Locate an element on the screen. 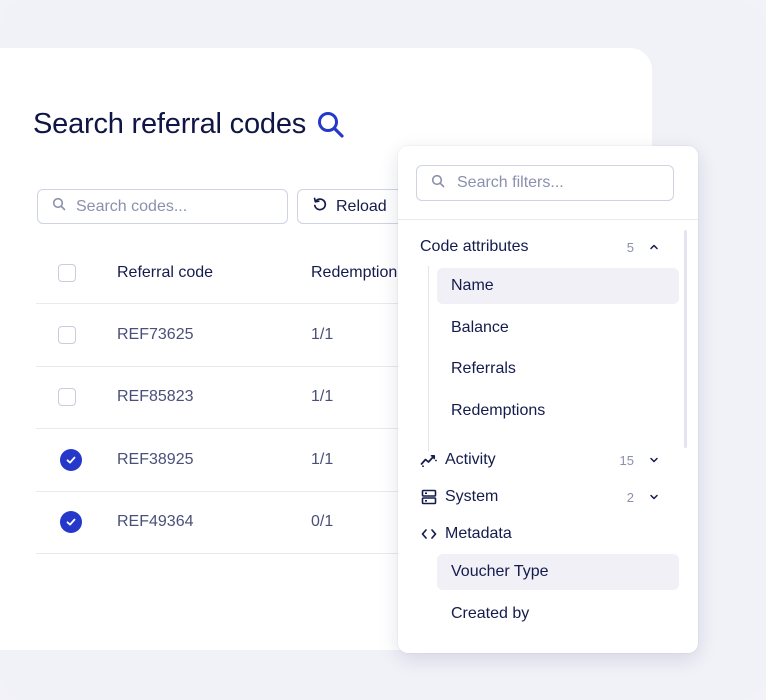 Image resolution: width=766 pixels, height=700 pixels. referral-code-cell: REF38925 is located at coordinates (155, 459).